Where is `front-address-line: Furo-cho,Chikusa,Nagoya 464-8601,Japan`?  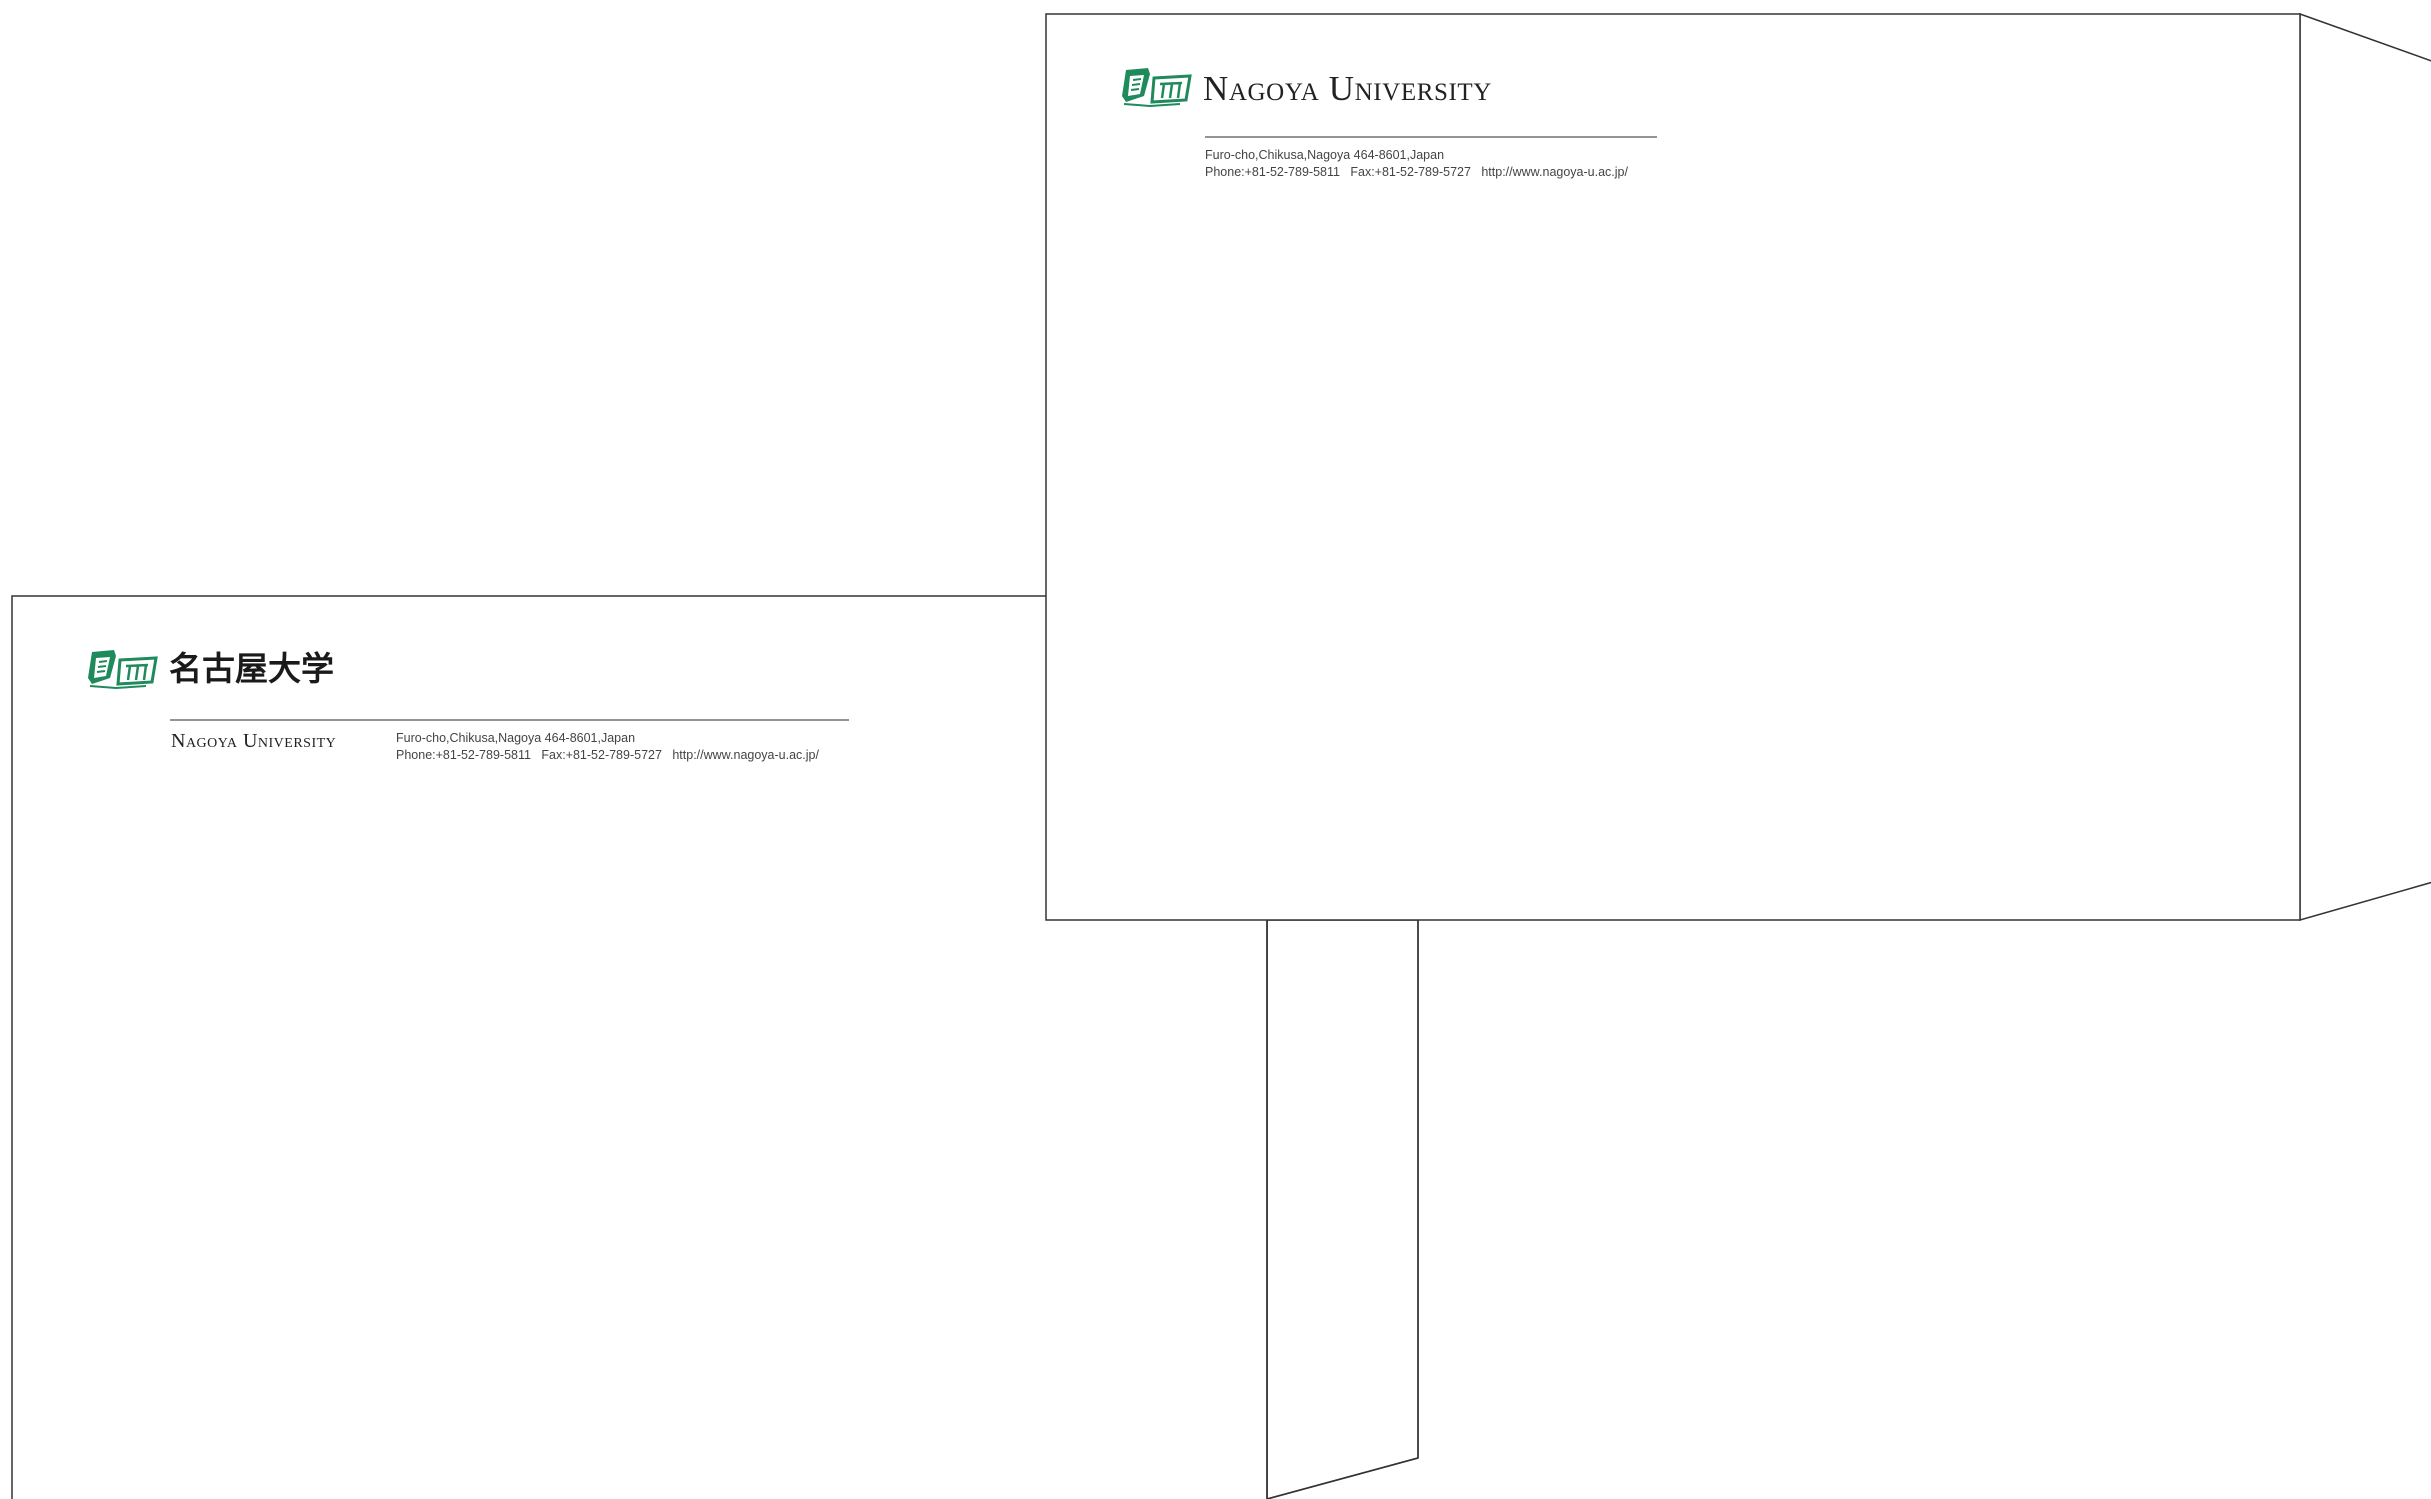 front-address-line: Furo-cho,Chikusa,Nagoya 464-8601,Japan is located at coordinates (516, 738).